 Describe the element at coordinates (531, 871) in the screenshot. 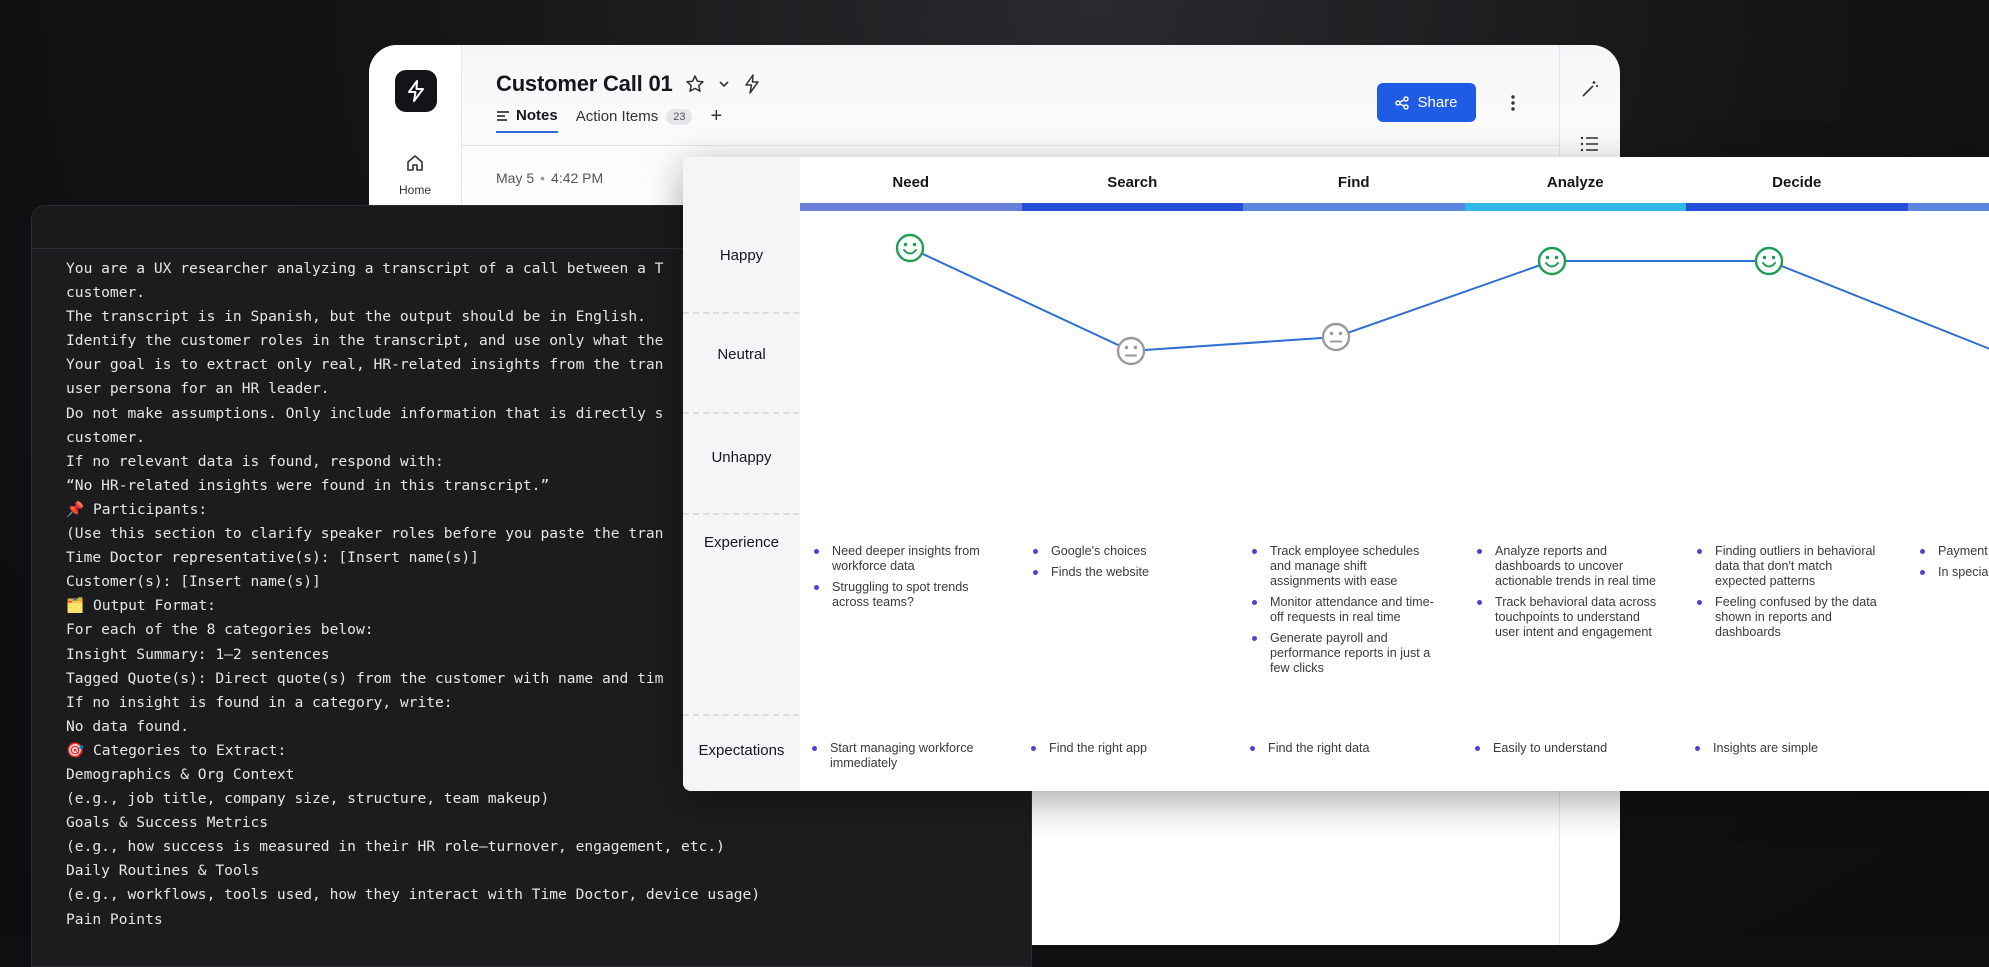

I see `prompt-line: Daily Routines & Tools` at that location.